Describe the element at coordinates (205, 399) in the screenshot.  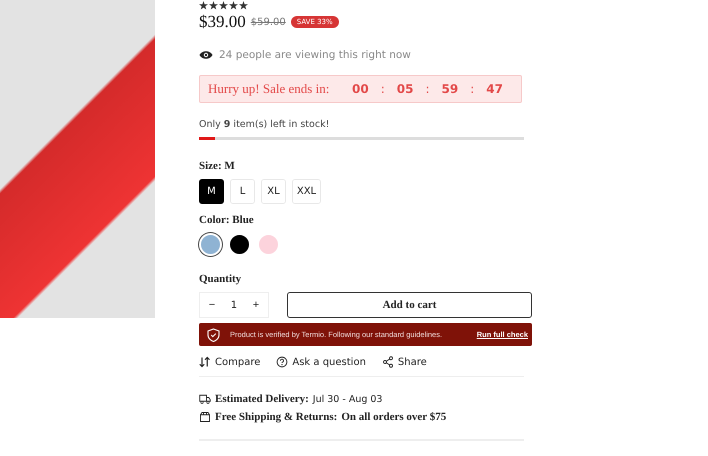
I see `truck-icon` at that location.